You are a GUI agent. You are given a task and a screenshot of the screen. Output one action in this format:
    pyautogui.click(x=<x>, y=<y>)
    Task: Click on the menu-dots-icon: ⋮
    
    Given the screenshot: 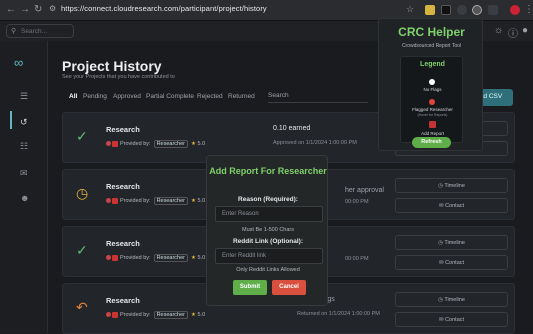 What is the action you would take?
    pyautogui.click(x=528, y=9)
    